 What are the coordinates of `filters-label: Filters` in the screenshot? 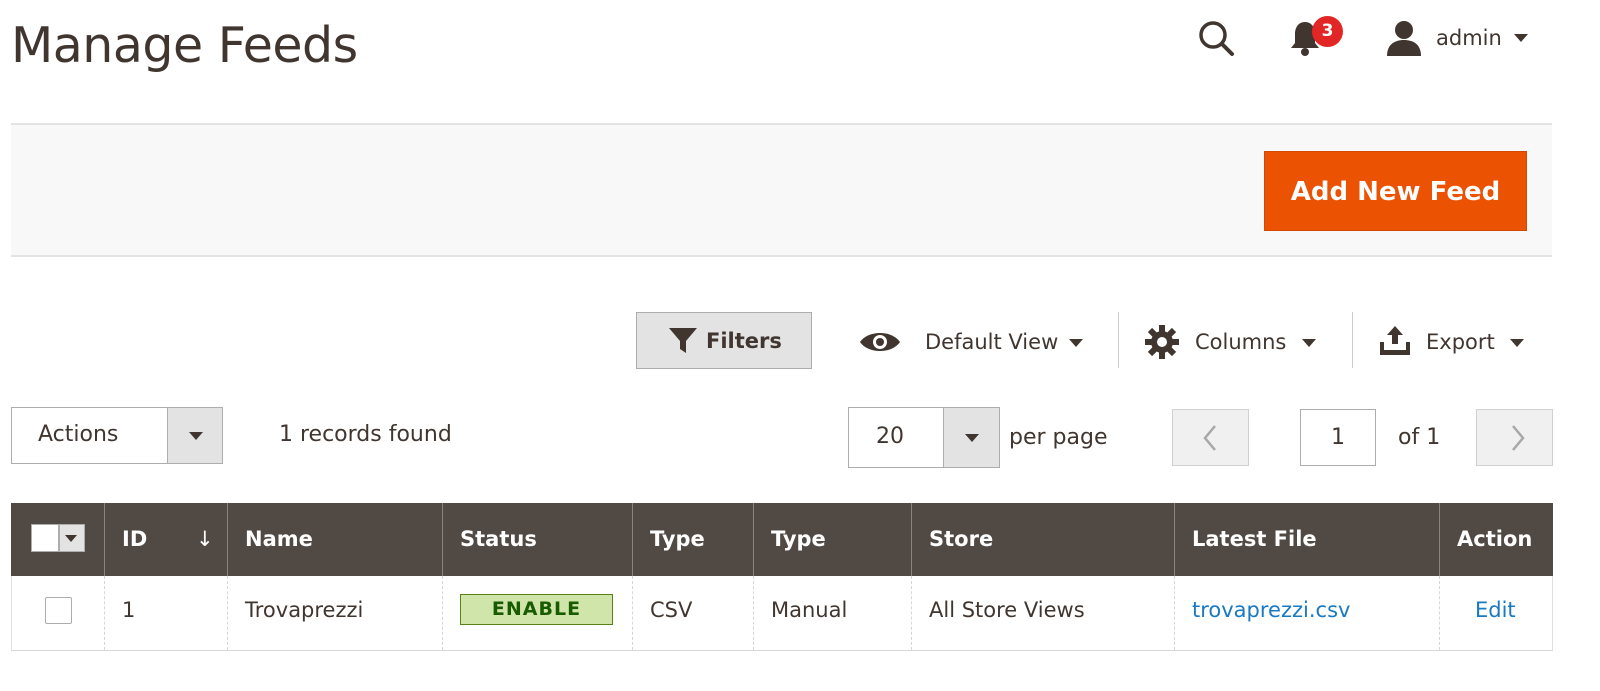 It's located at (744, 341).